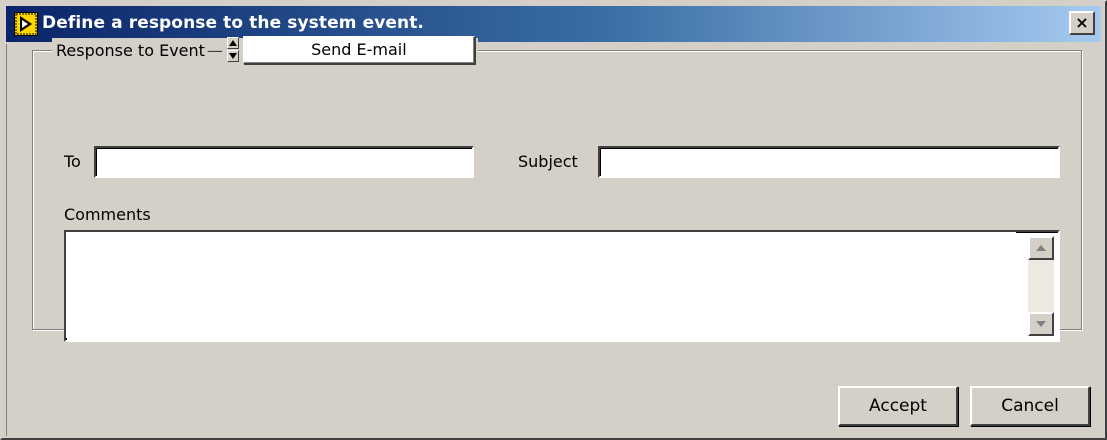  Describe the element at coordinates (548, 161) in the screenshot. I see `subject-label: Subject` at that location.